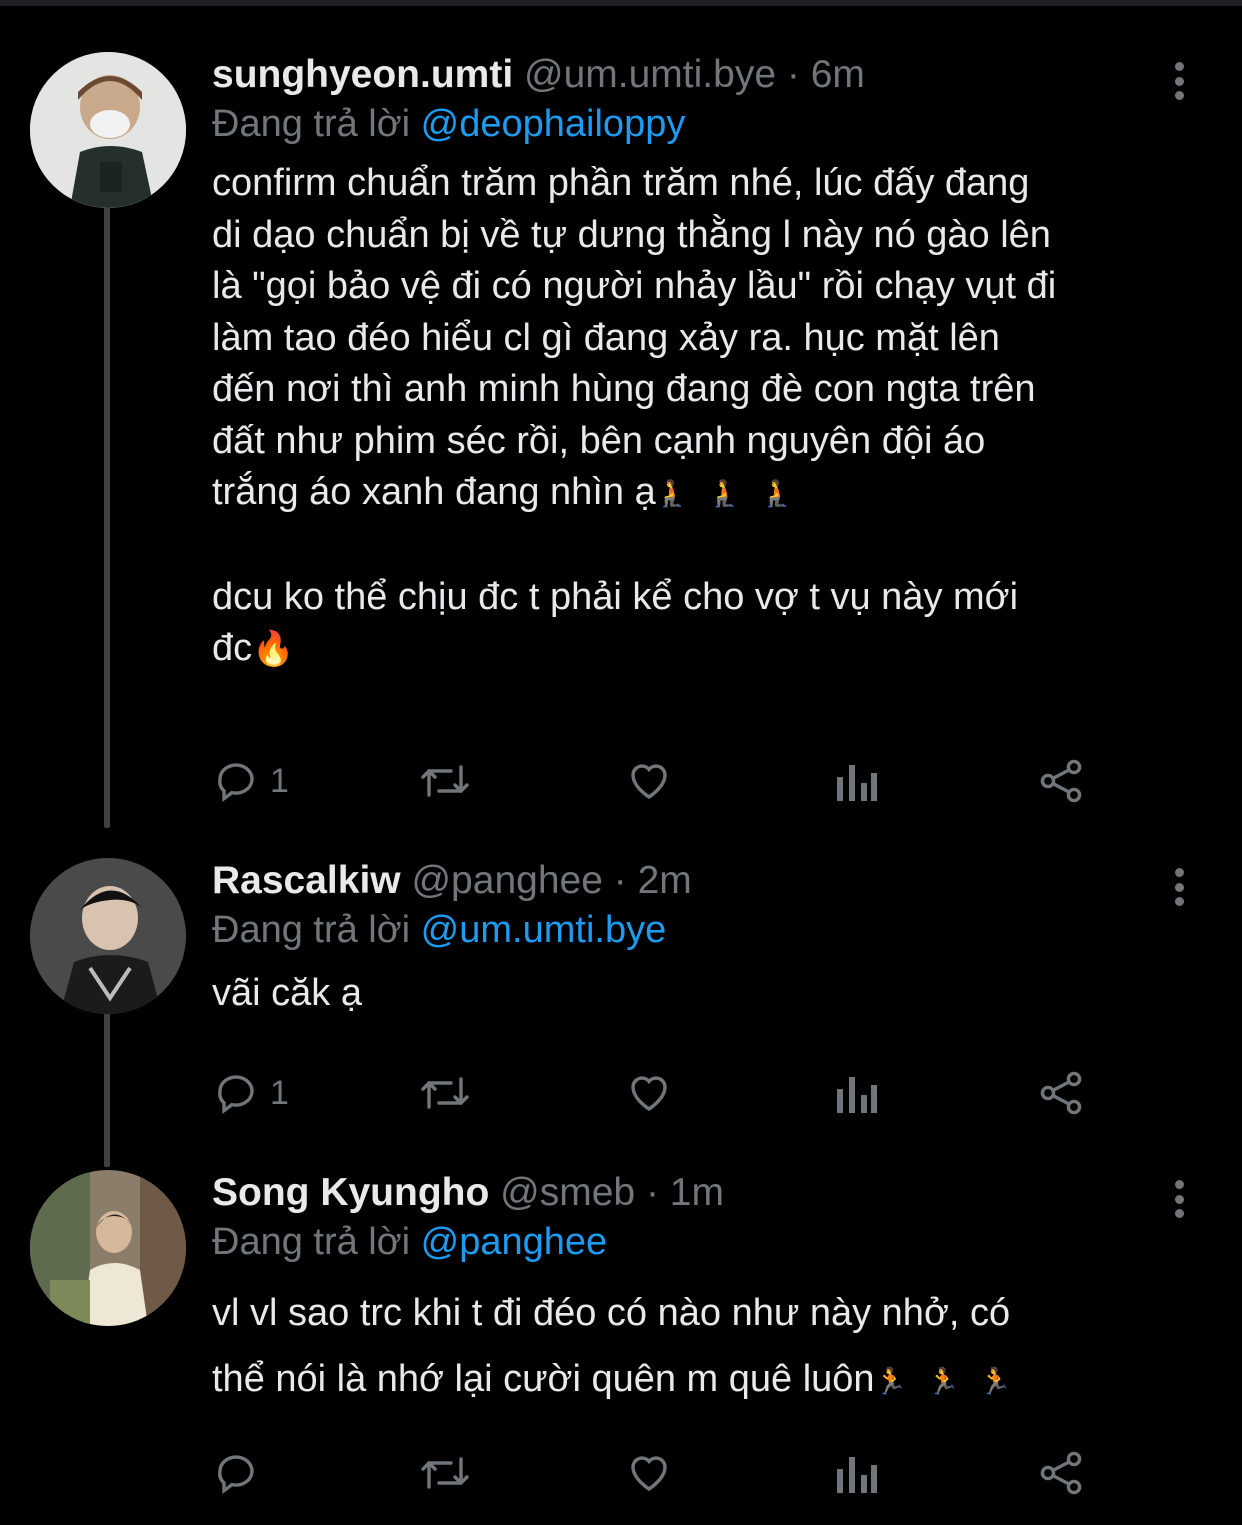 This screenshot has width=1242, height=1525. What do you see at coordinates (621, 3) in the screenshot?
I see `top-divider` at bounding box center [621, 3].